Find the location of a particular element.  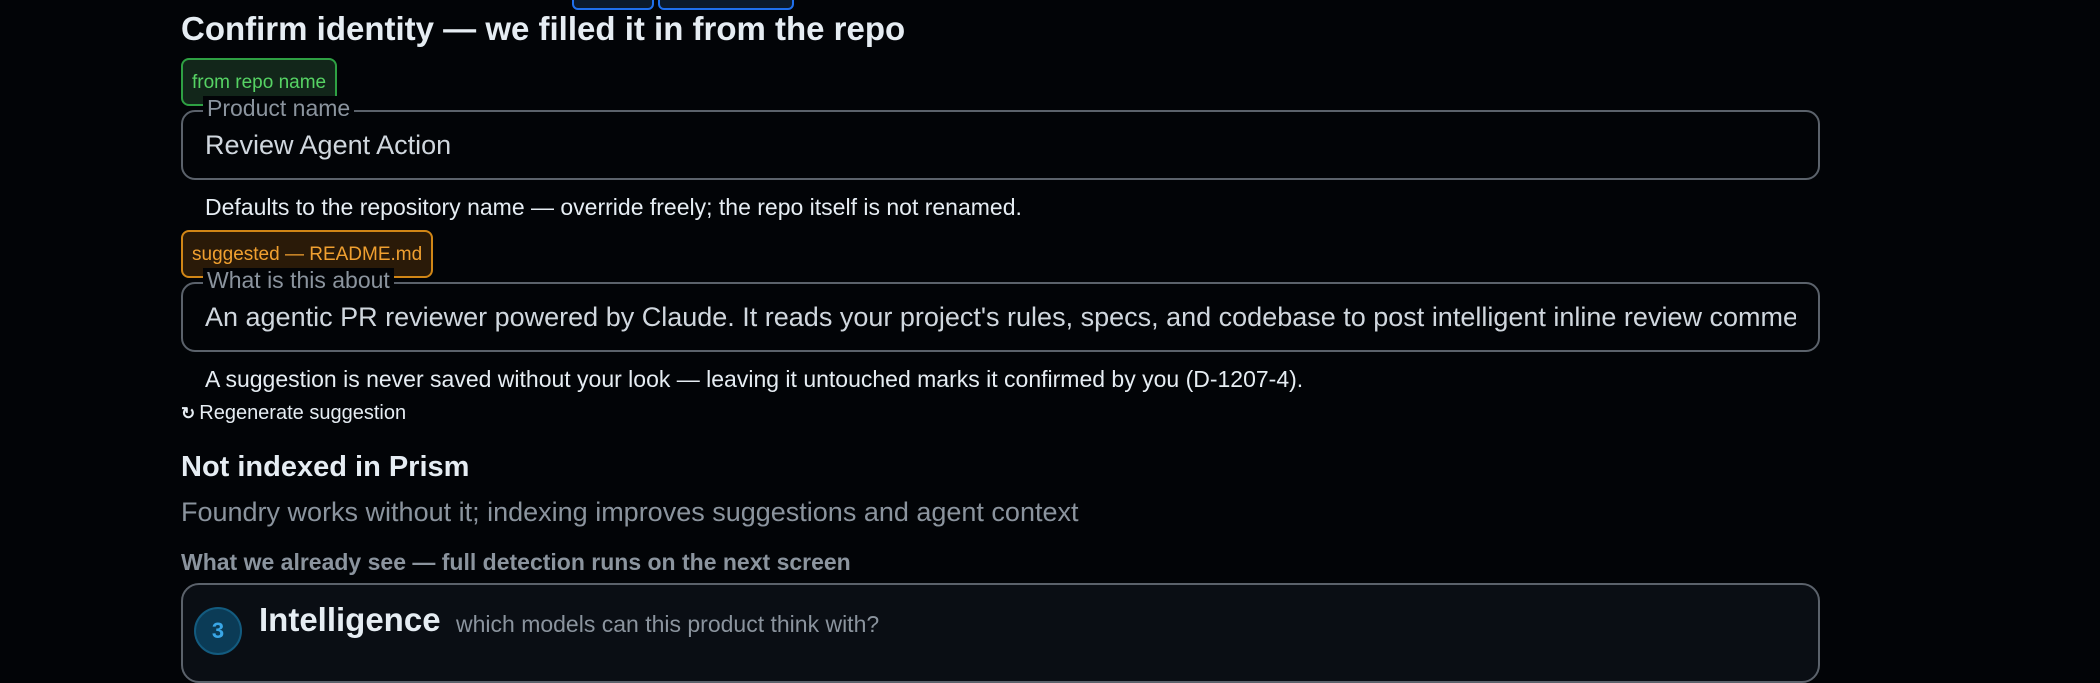

step-number: 3 is located at coordinates (218, 631).